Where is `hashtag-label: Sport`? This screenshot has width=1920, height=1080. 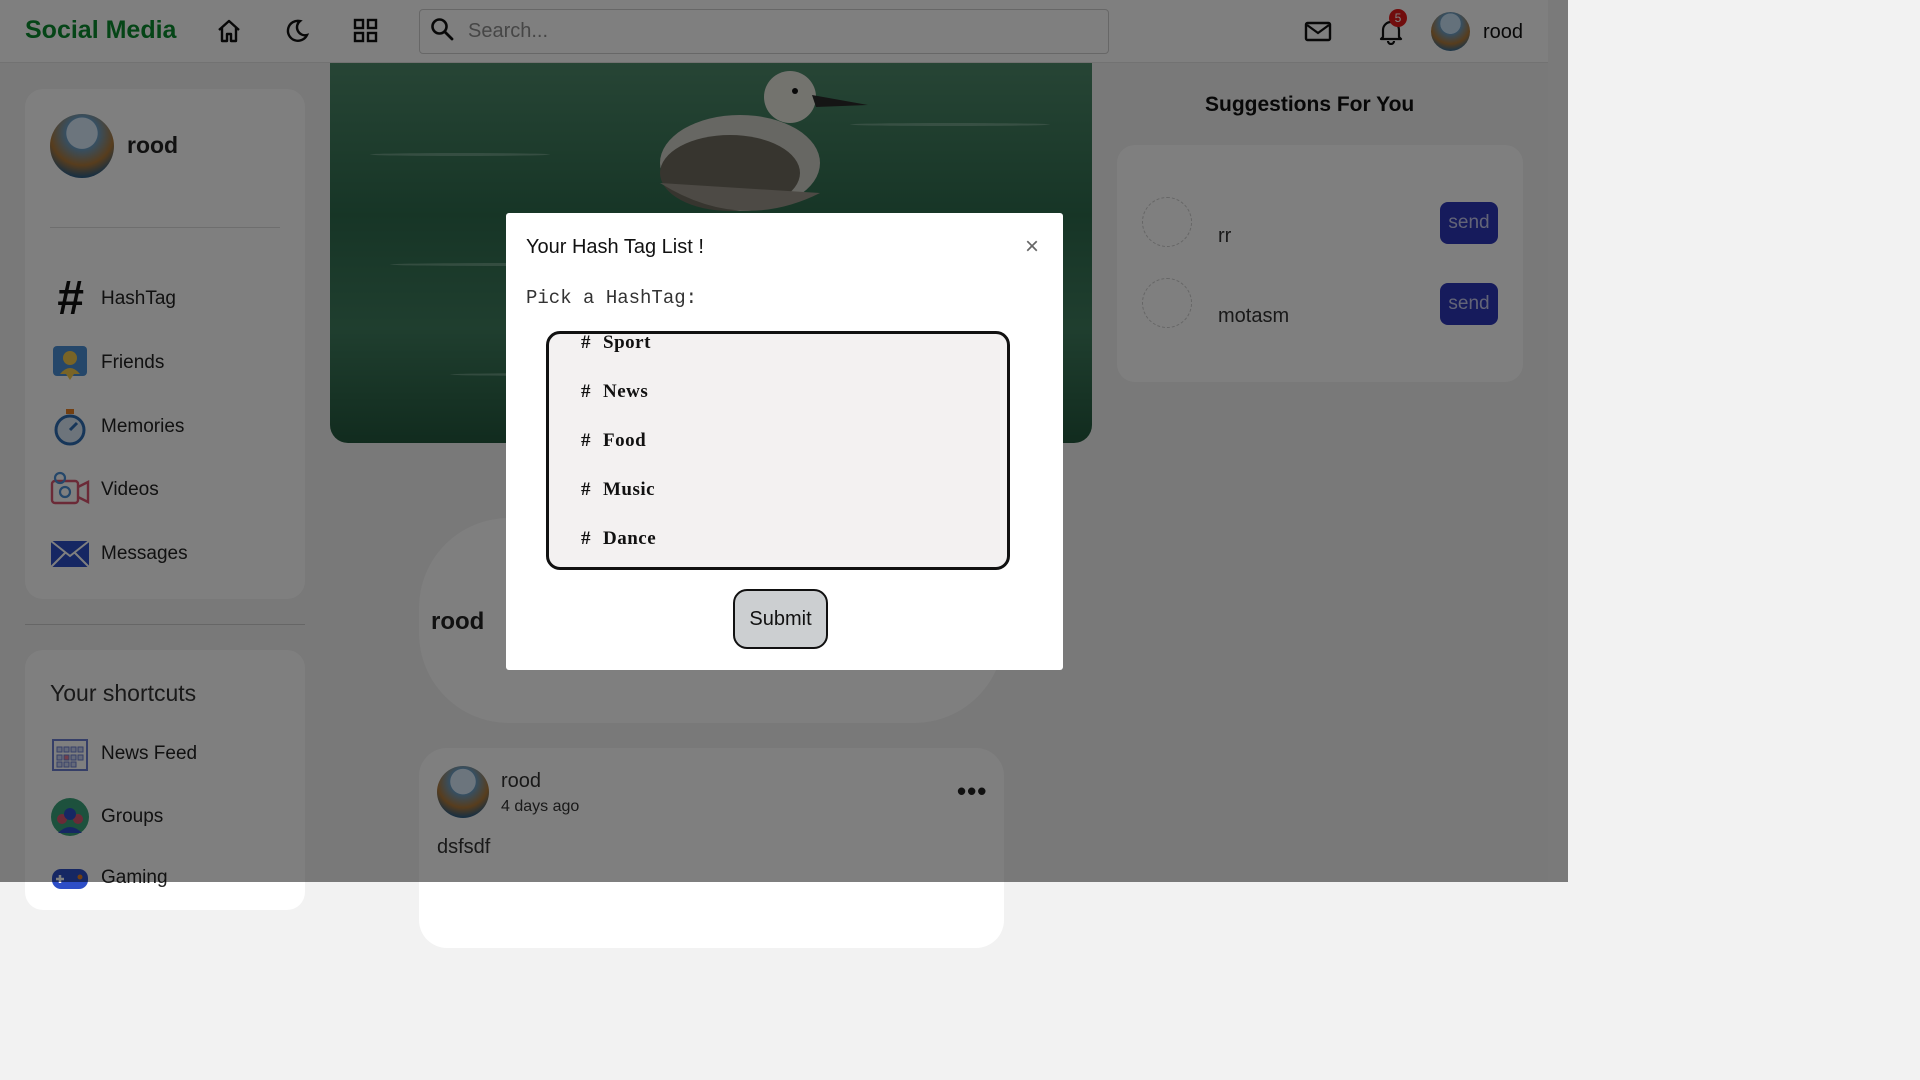 hashtag-label: Sport is located at coordinates (627, 342).